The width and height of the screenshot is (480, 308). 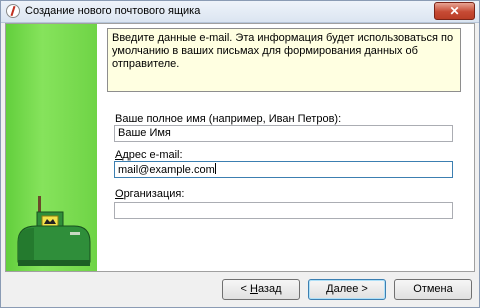 I want to click on app-icon, so click(x=13, y=11).